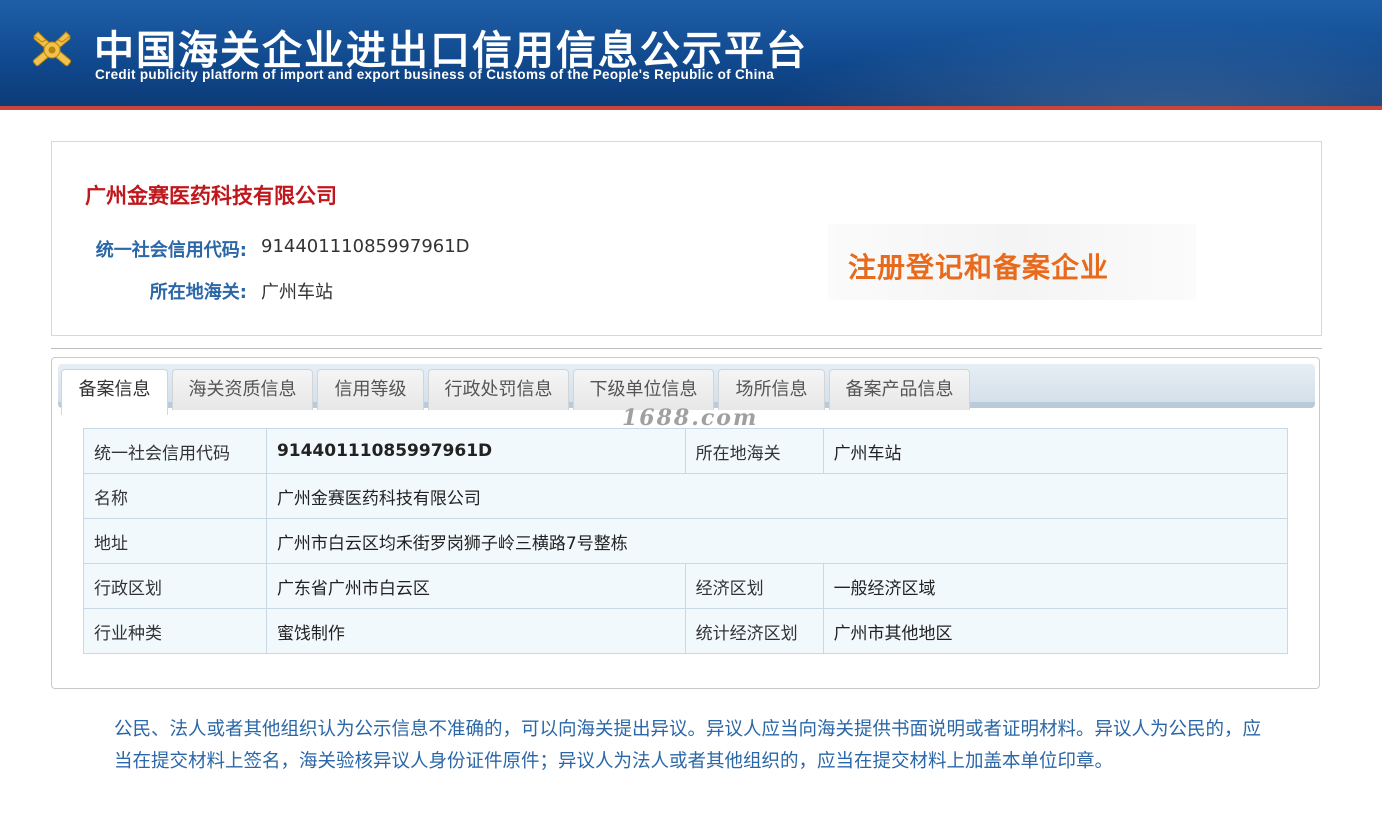 Image resolution: width=1382 pixels, height=837 pixels. What do you see at coordinates (754, 631) in the screenshot?
I see `table-label: 统计经济区划` at bounding box center [754, 631].